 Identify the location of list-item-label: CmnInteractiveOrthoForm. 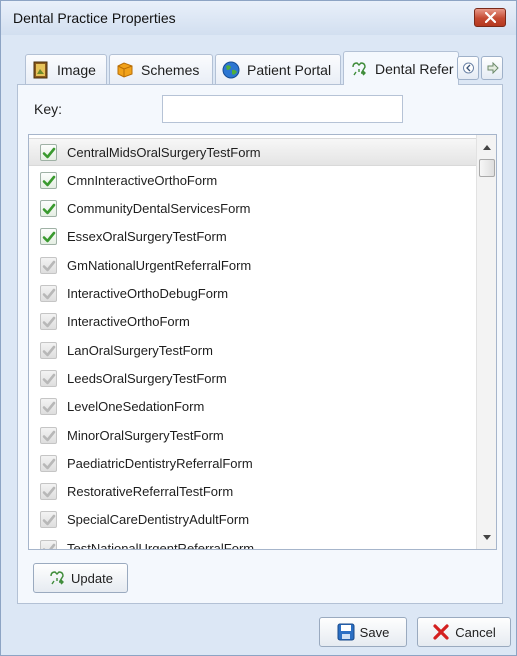
(142, 180).